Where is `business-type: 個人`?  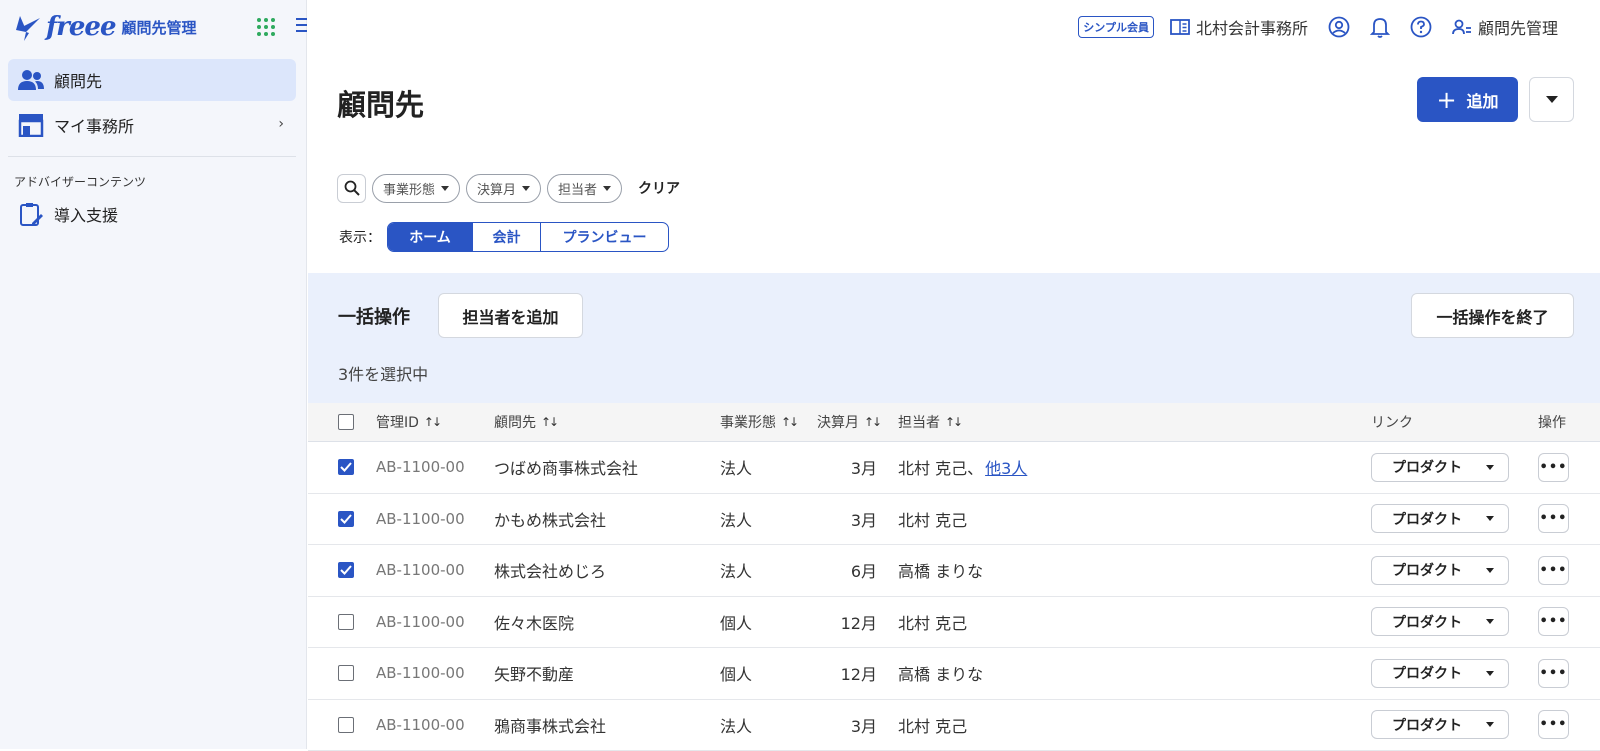
business-type: 個人 is located at coordinates (736, 673).